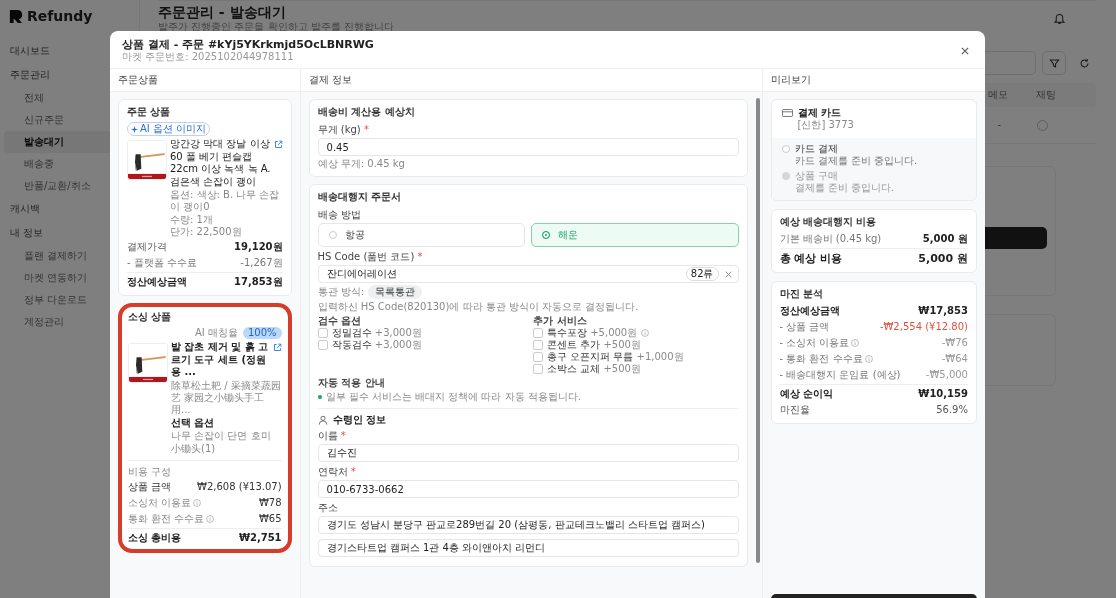 The image size is (1116, 598). What do you see at coordinates (262, 333) in the screenshot?
I see `match-badge: 100%` at bounding box center [262, 333].